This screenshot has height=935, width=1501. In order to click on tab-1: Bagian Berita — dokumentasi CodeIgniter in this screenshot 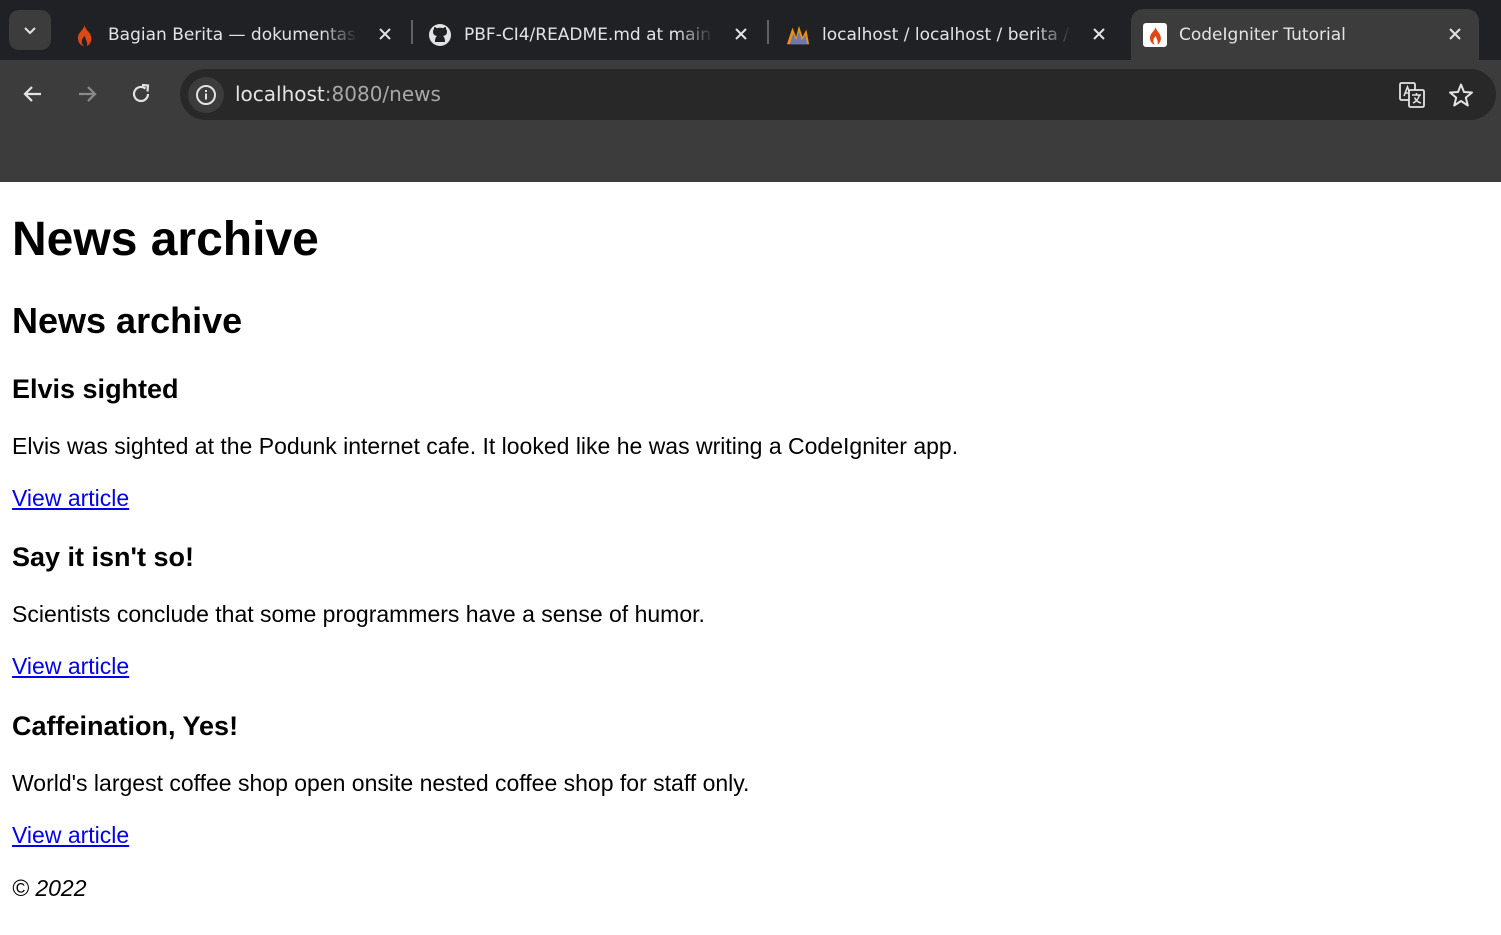, I will do `click(235, 35)`.